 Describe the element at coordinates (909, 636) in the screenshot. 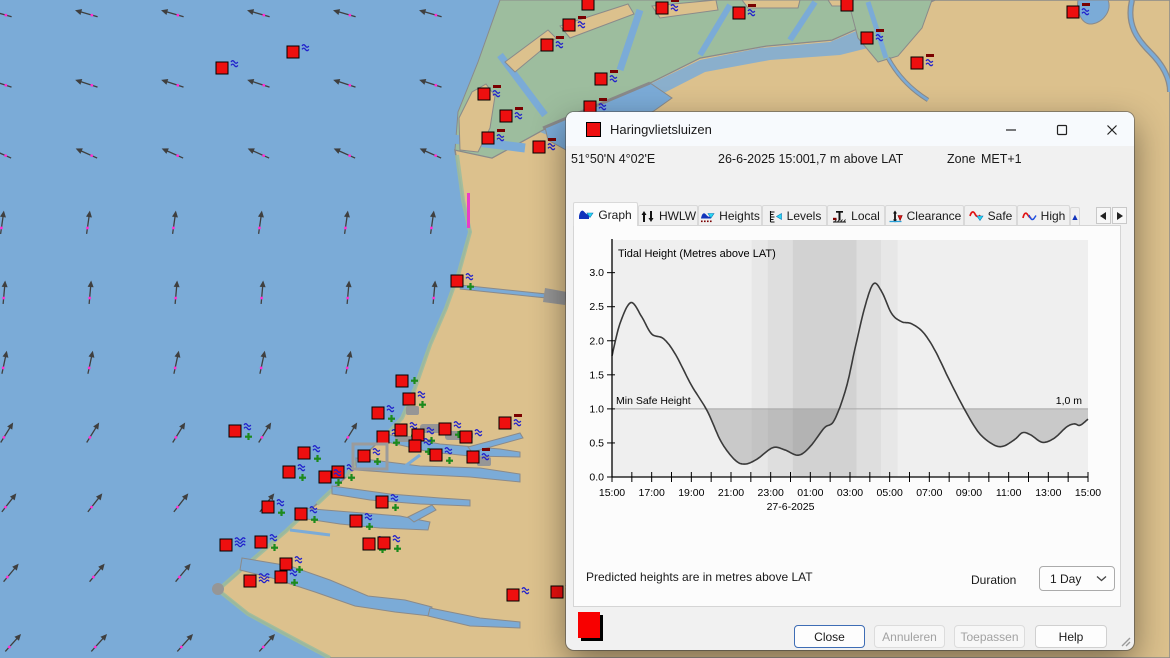

I see `annuleren-button: Annuleren` at that location.